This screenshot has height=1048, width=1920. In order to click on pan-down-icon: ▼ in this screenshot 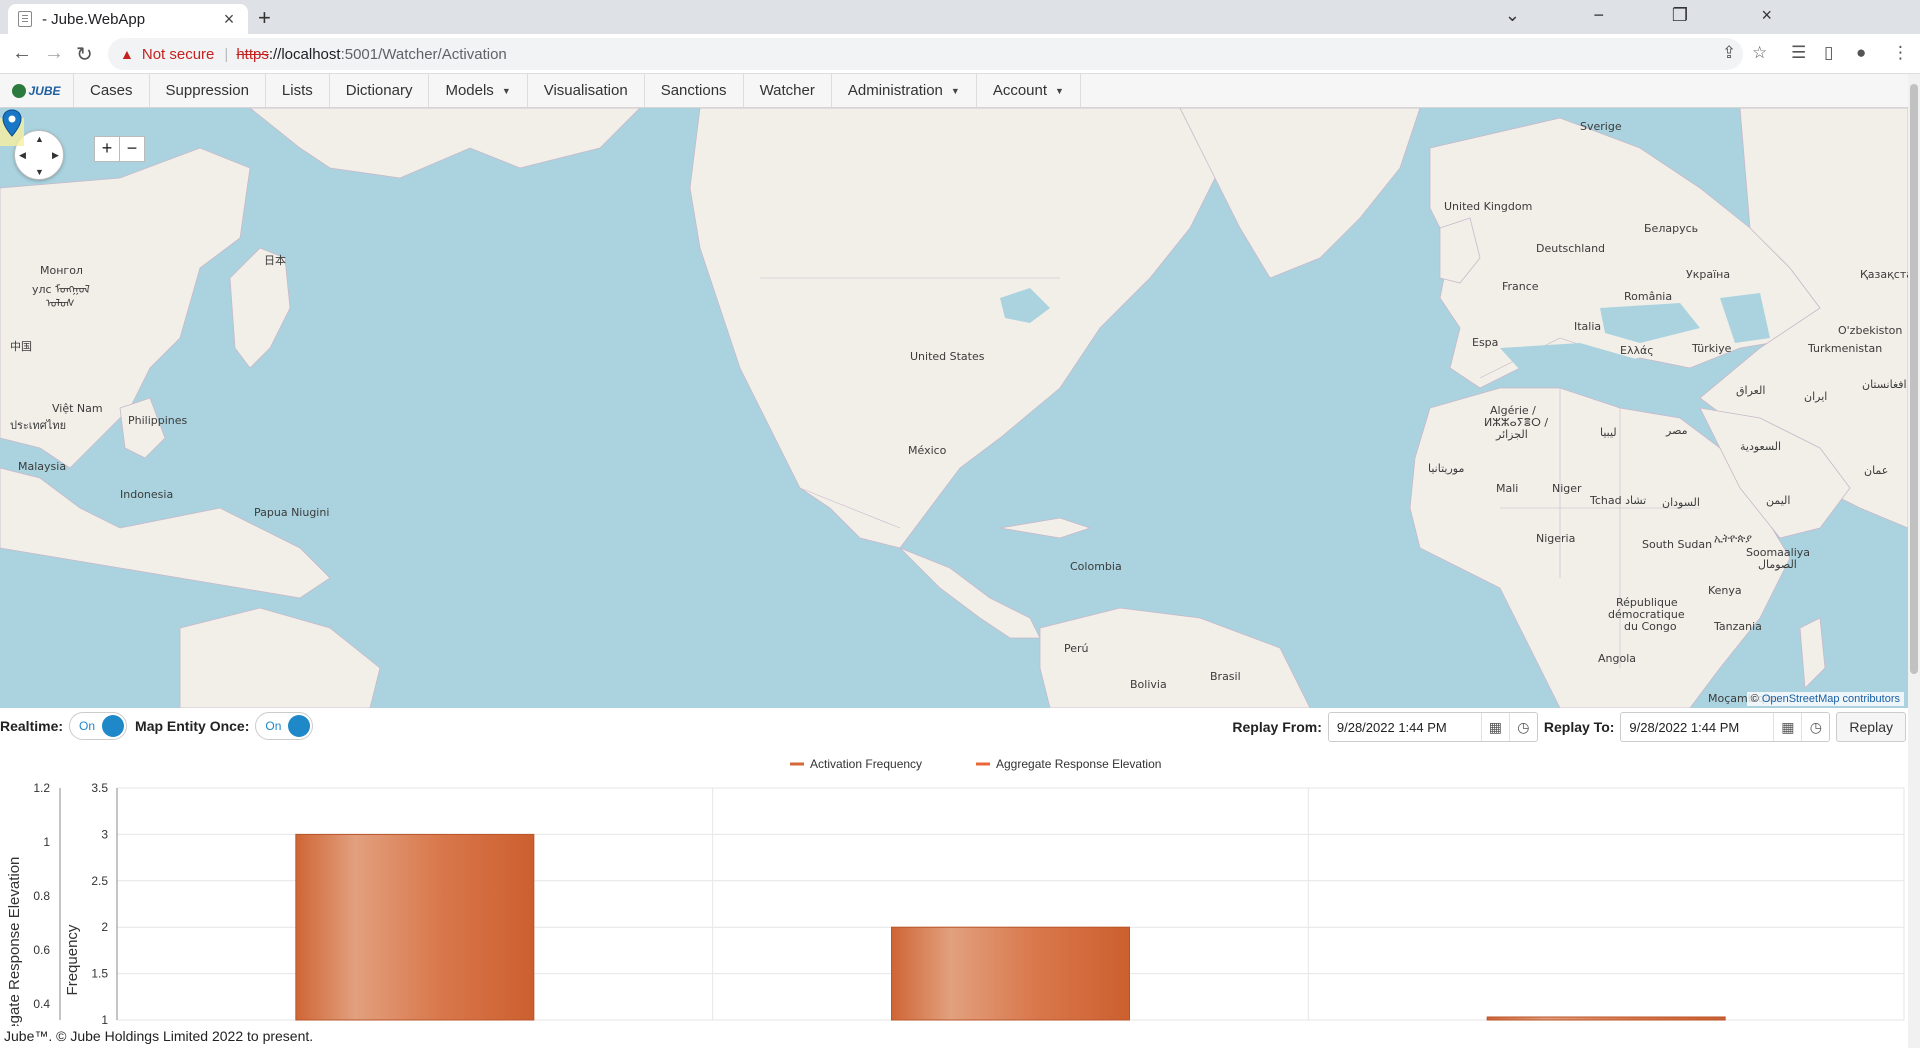, I will do `click(39, 172)`.